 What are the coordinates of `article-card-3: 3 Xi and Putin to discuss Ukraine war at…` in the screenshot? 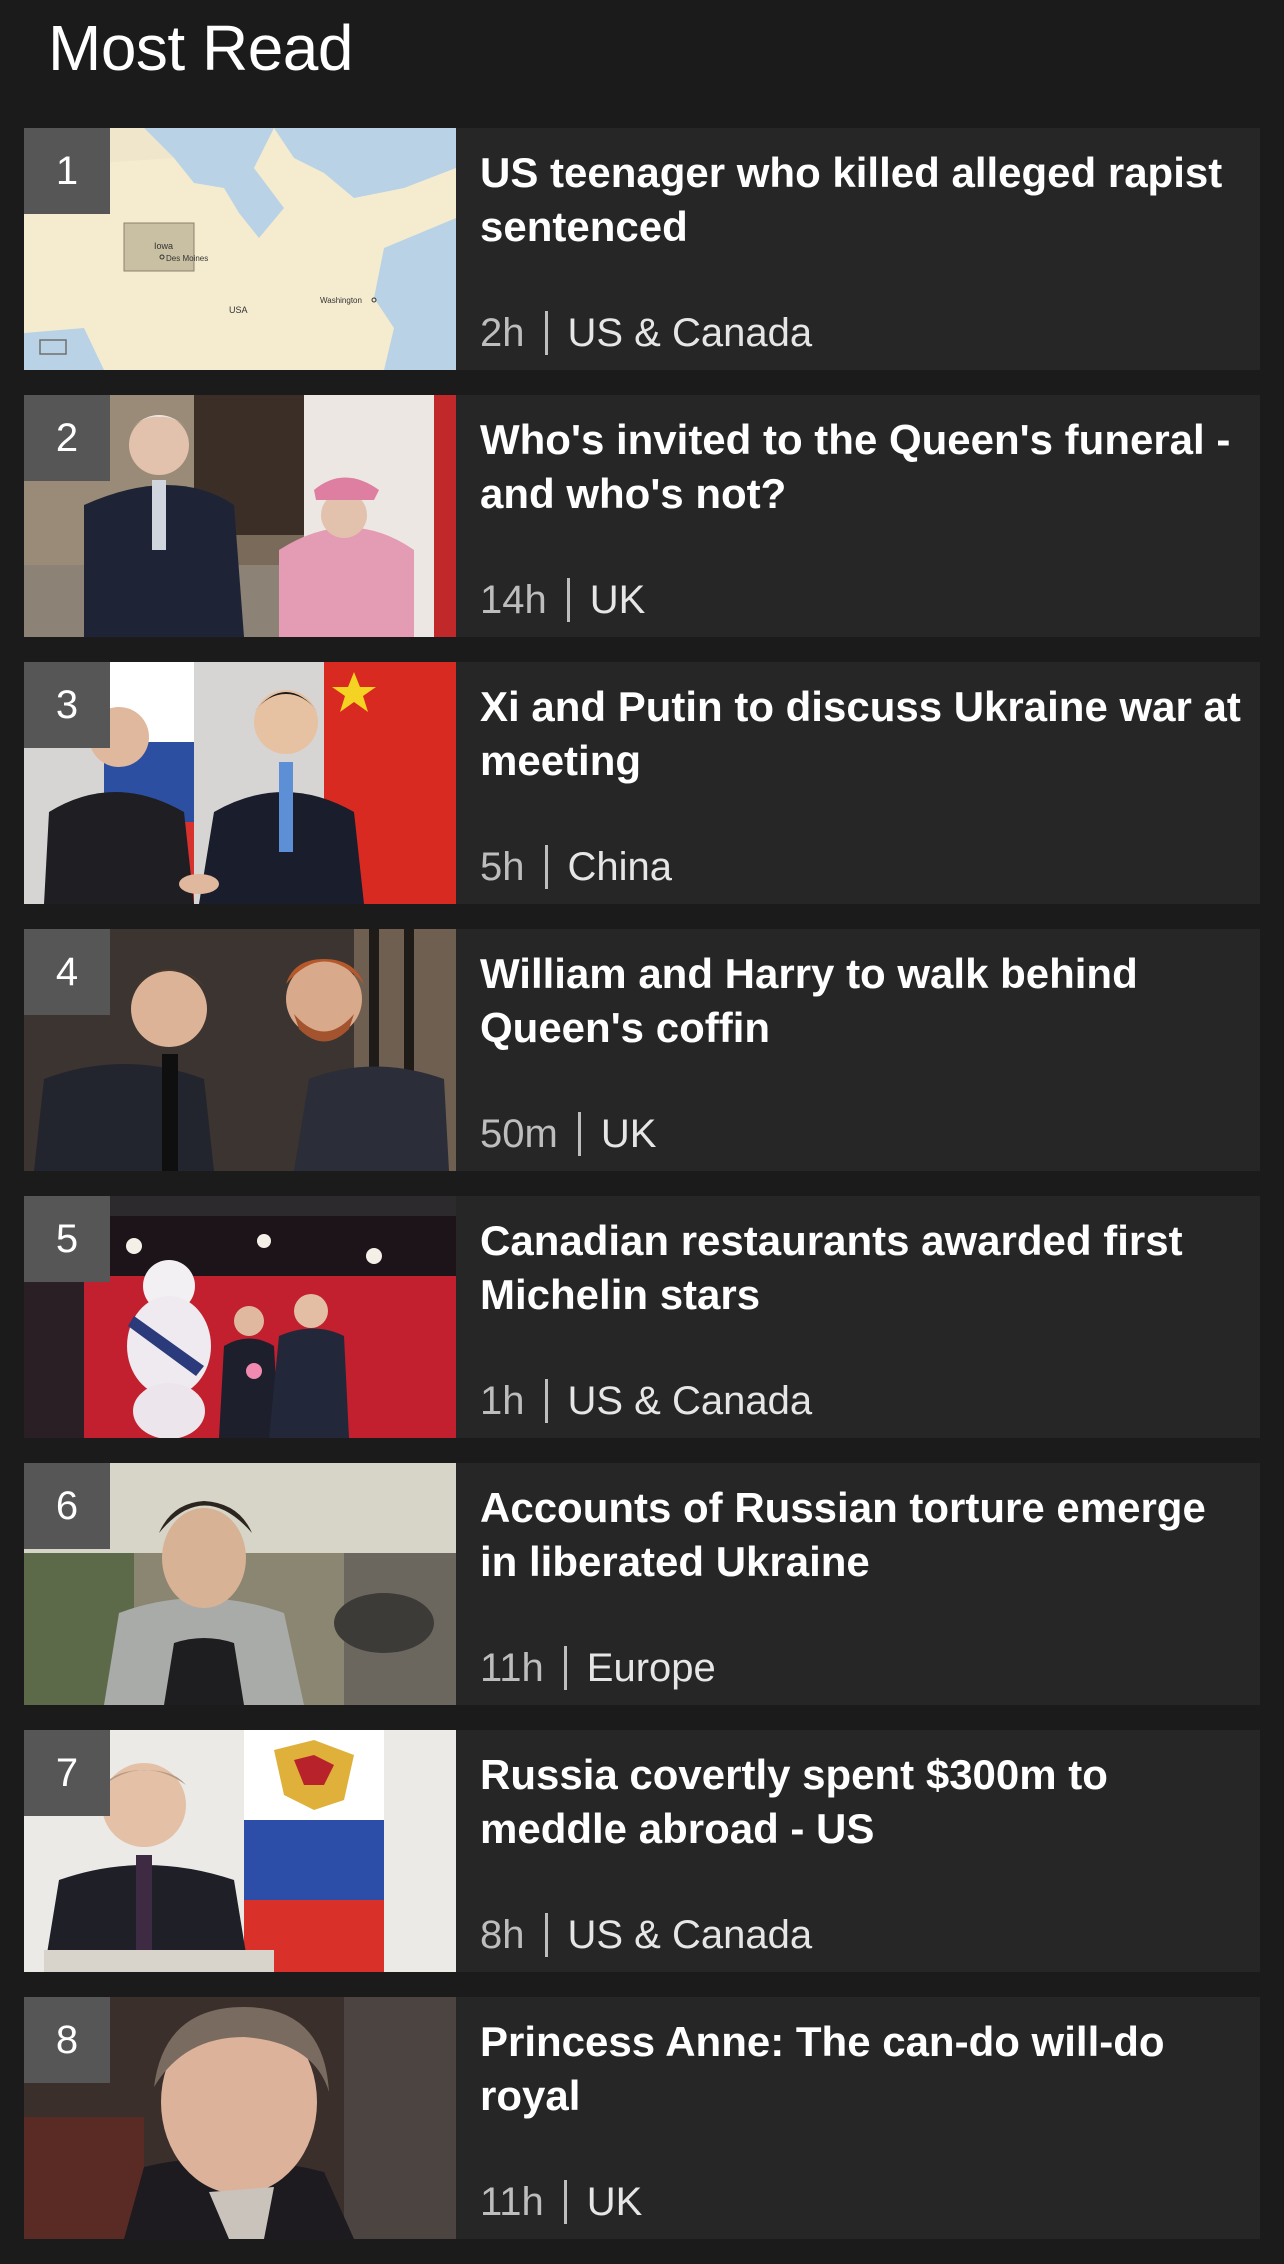 It's located at (642, 783).